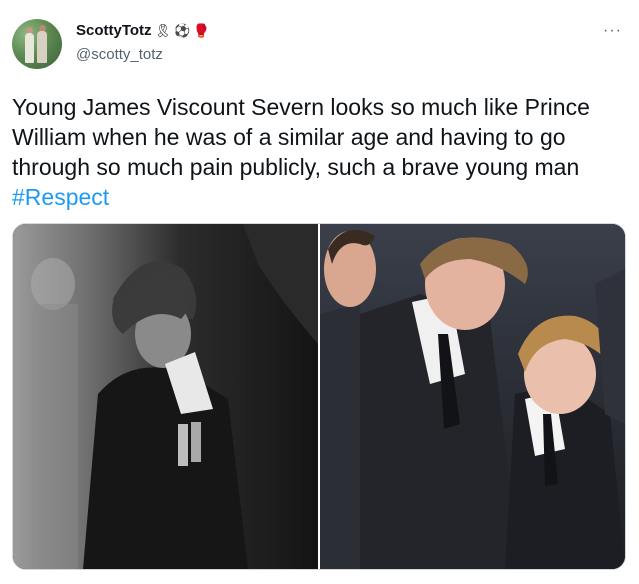 This screenshot has width=639, height=584. Describe the element at coordinates (201, 30) in the screenshot. I see `boxing-glove-icon: 🥊` at that location.